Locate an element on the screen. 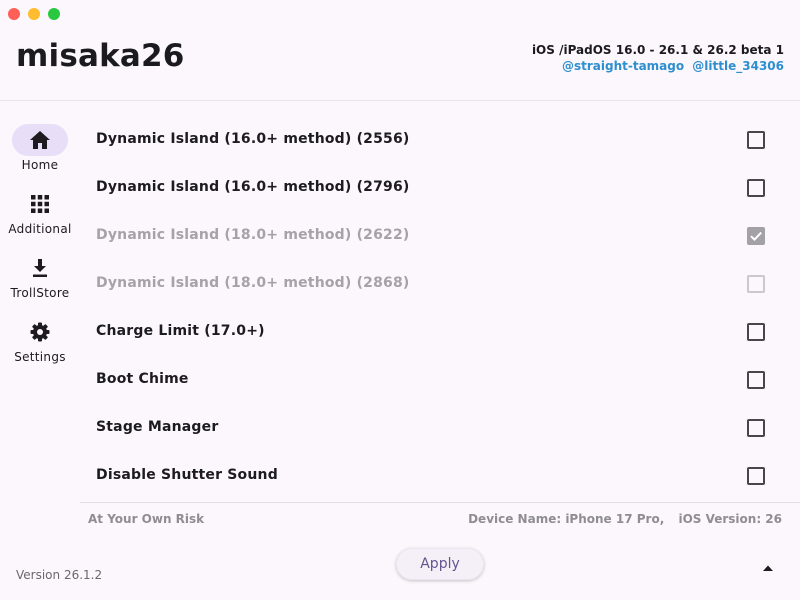 The image size is (800, 600). option-row-charge-limit: Charge Limit (17.0+) is located at coordinates (440, 332).